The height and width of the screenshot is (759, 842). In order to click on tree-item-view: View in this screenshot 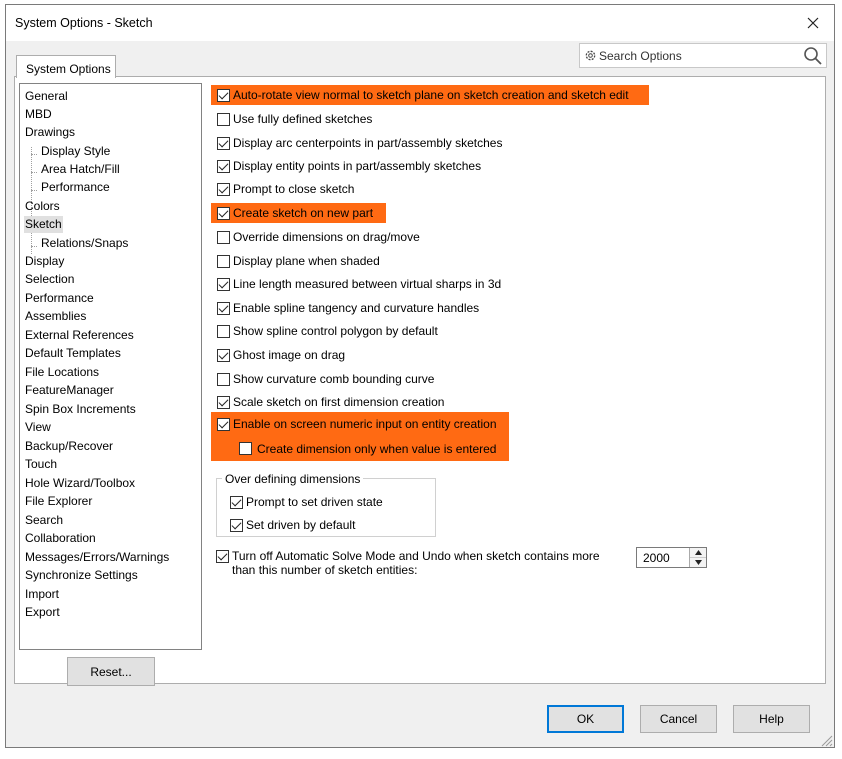, I will do `click(38, 427)`.